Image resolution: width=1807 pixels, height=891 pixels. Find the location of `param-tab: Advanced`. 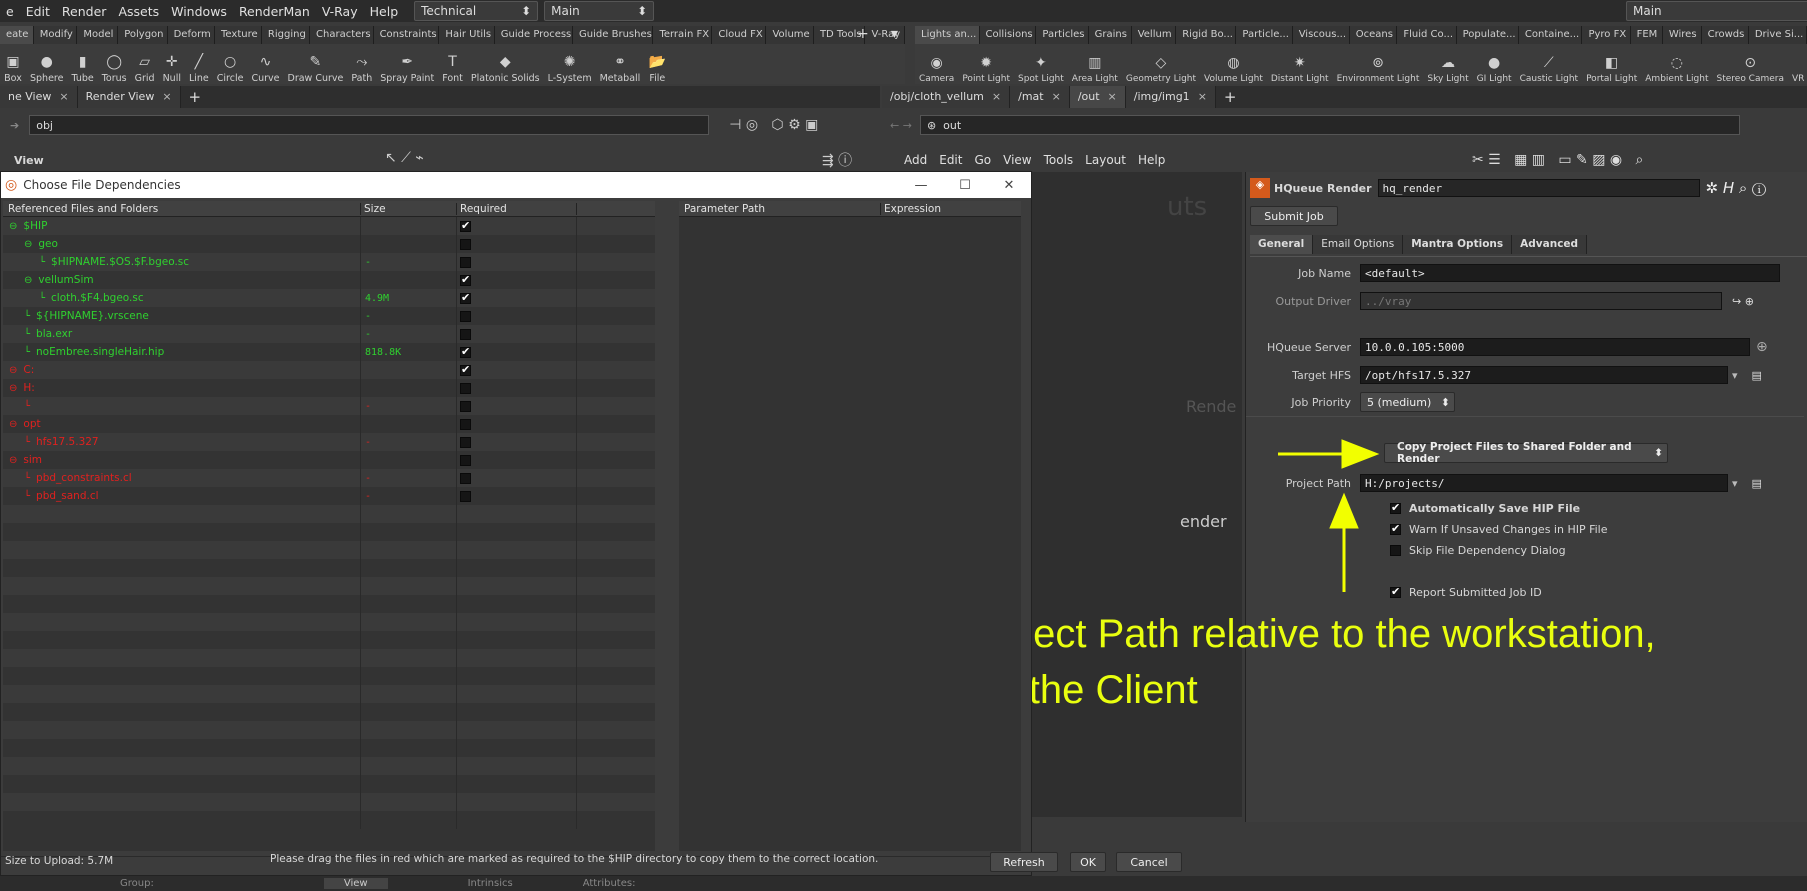

param-tab: Advanced is located at coordinates (1550, 244).